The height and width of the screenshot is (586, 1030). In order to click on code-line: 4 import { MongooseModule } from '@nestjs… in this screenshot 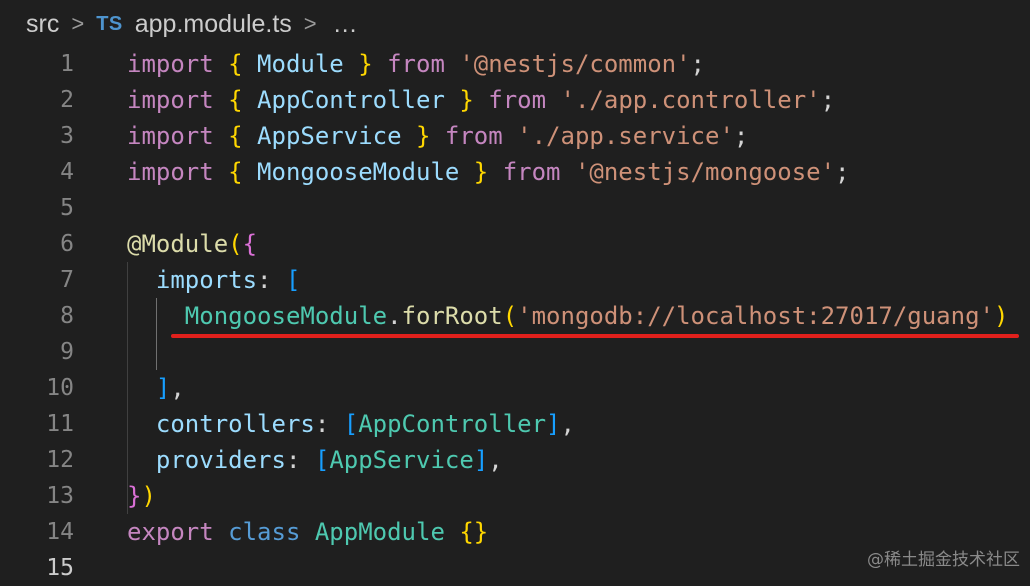, I will do `click(515, 172)`.